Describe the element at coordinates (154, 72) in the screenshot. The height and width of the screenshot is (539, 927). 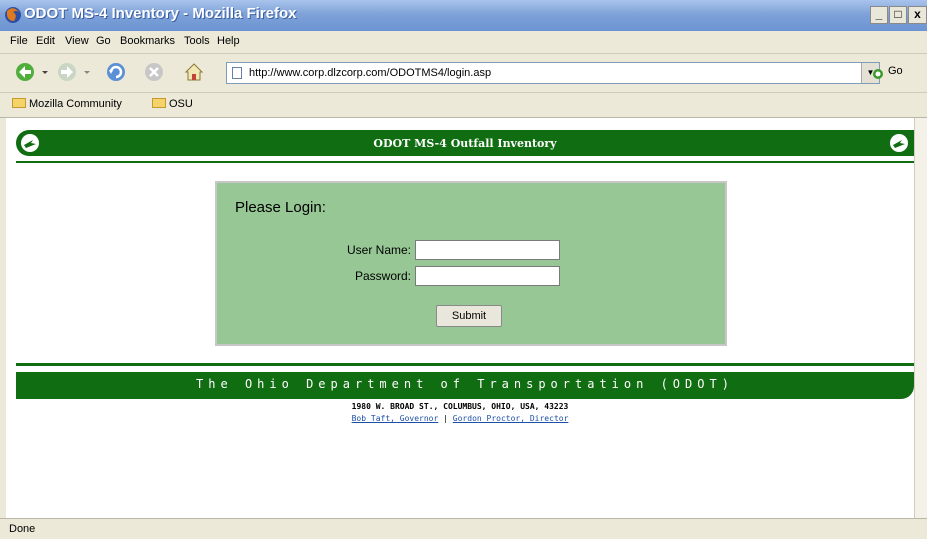
I see `stop-icon` at that location.